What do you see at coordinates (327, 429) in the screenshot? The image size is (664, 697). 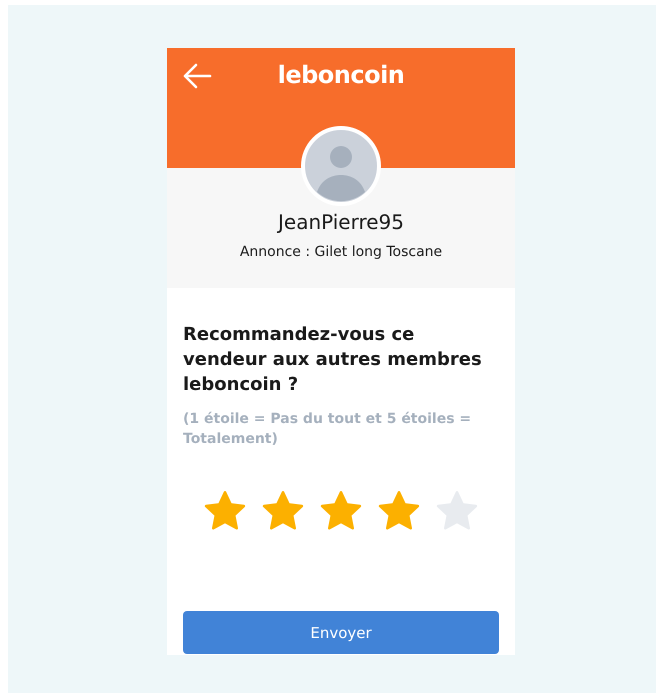 I see `hint-text: (1 étoile = Pas du tout et 5 étoiles = Totalement)` at bounding box center [327, 429].